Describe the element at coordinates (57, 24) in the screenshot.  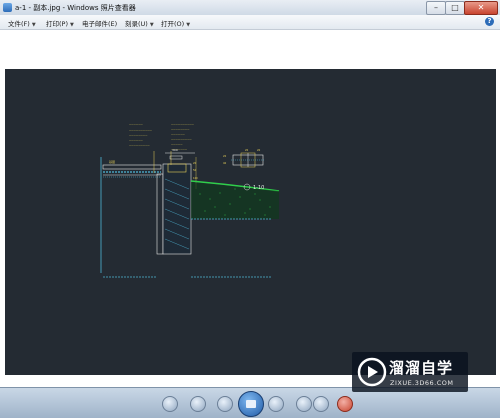
I see `menu-print-label: 打印(P)` at that location.